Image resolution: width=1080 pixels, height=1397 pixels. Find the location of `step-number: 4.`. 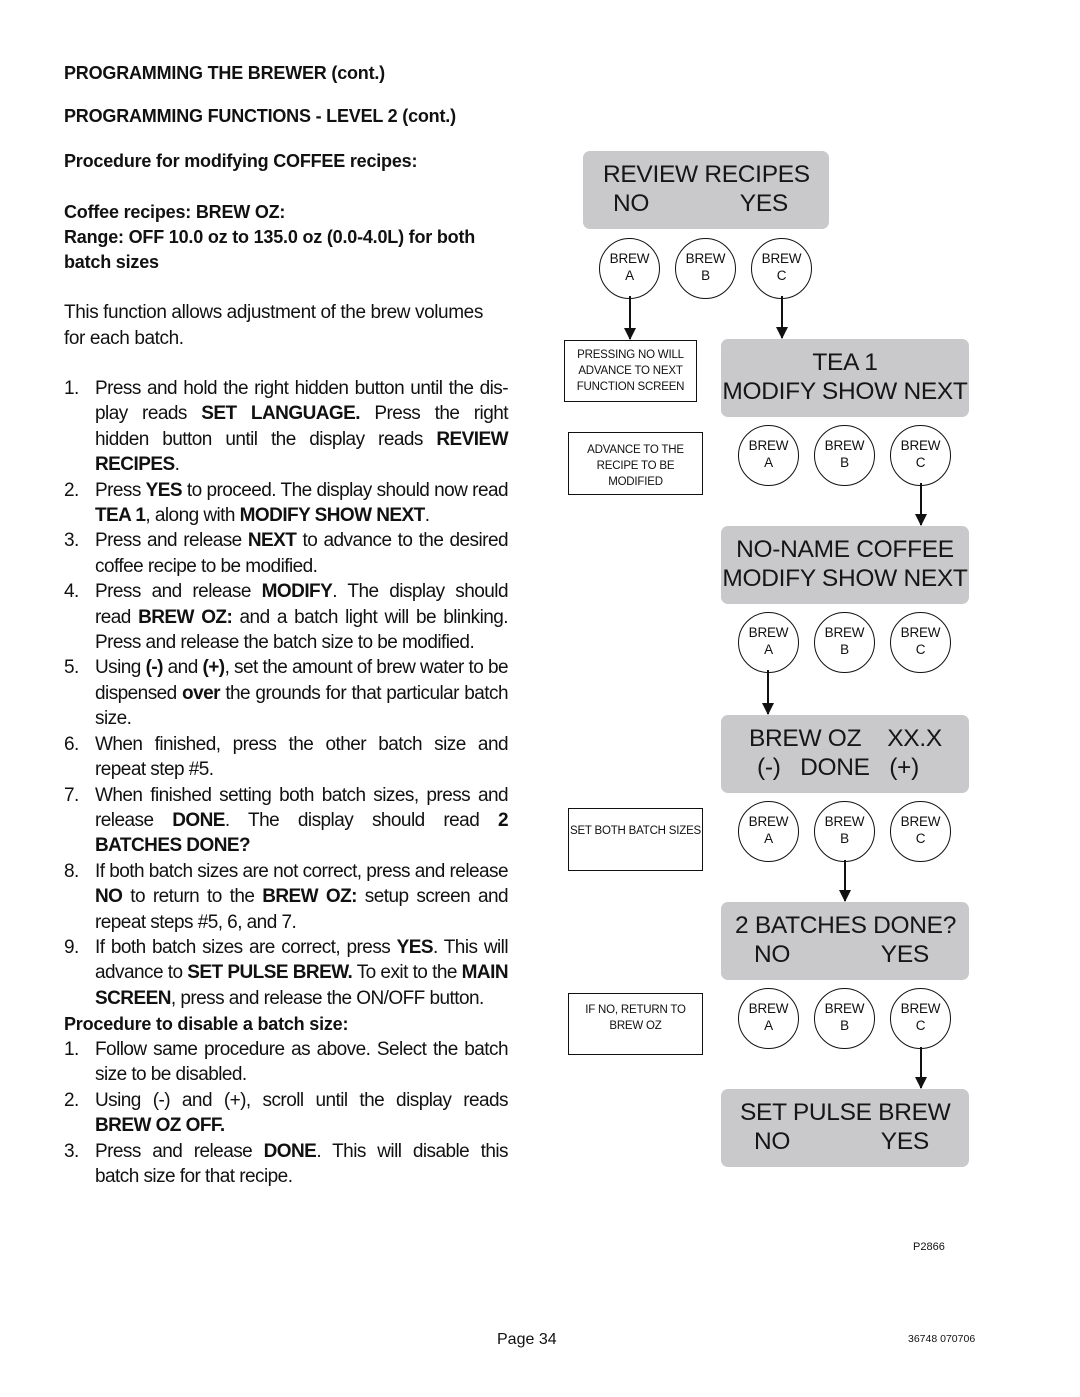

step-number: 4. is located at coordinates (71, 592).